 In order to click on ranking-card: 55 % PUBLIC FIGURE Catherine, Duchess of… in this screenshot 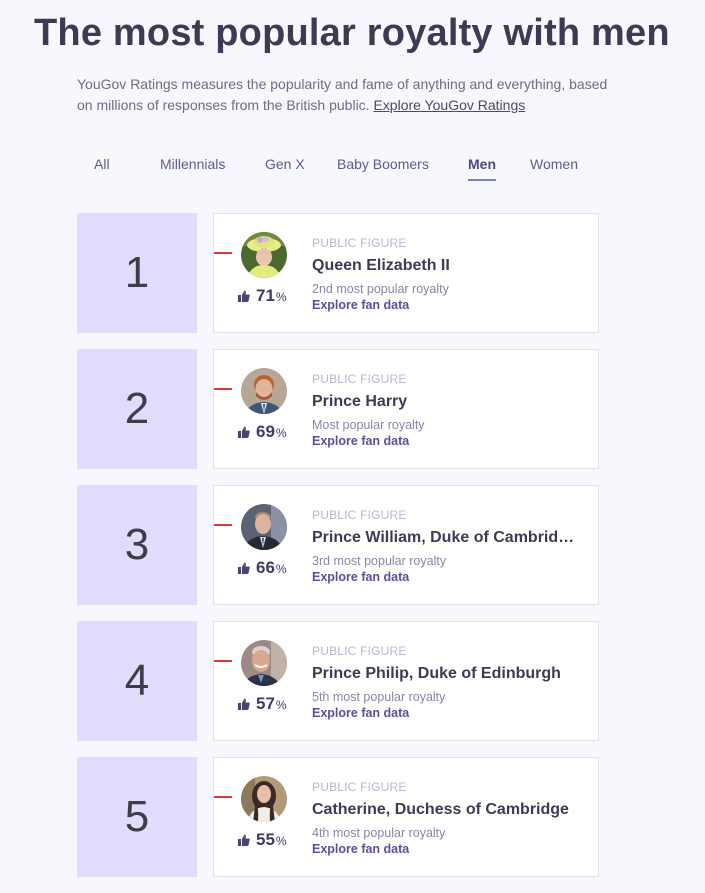, I will do `click(406, 817)`.